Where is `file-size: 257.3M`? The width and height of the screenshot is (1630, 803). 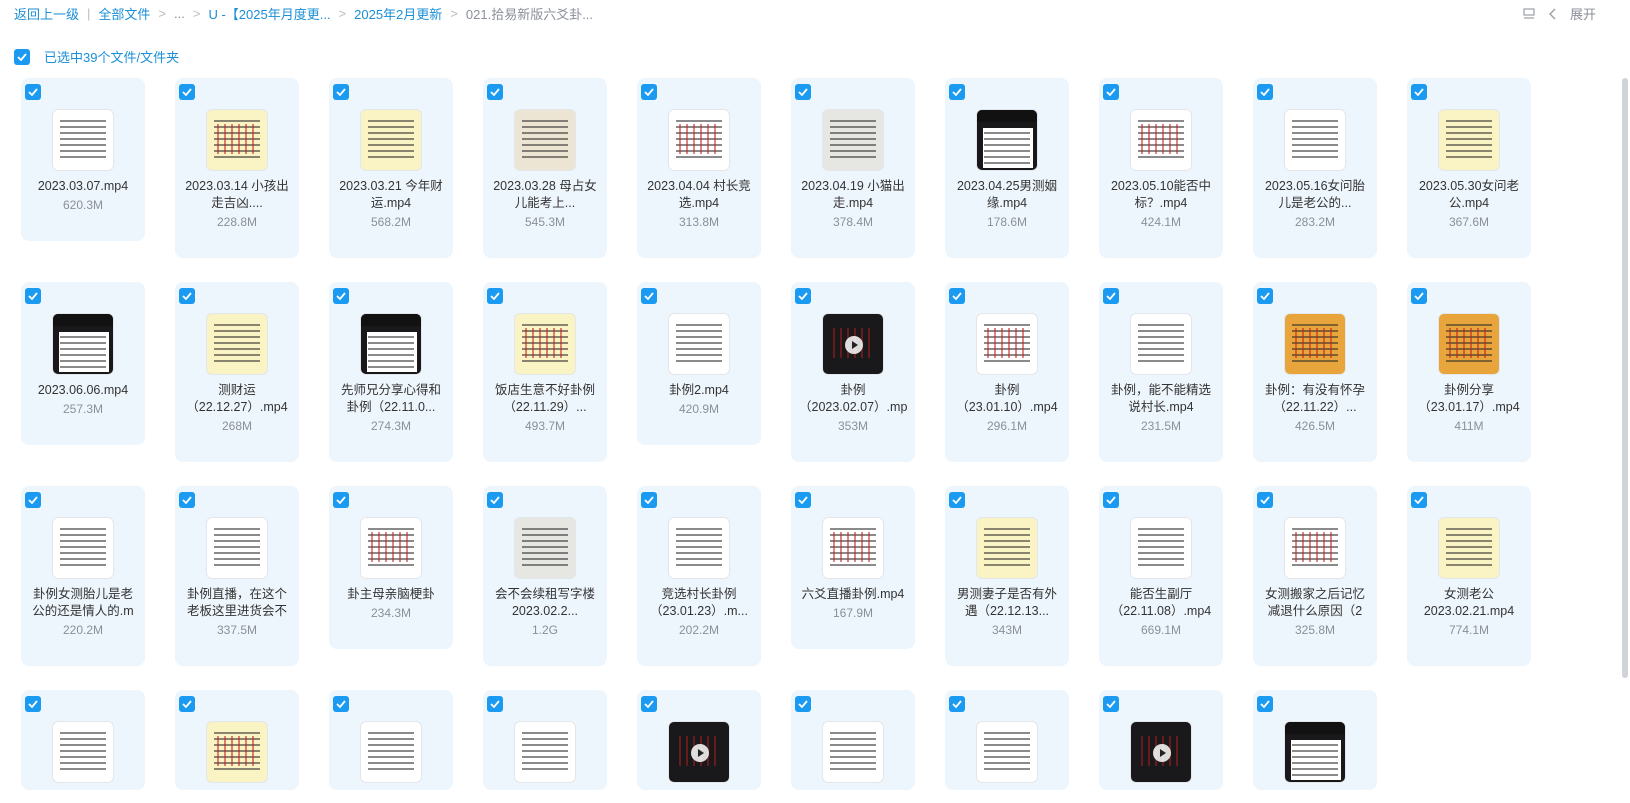 file-size: 257.3M is located at coordinates (83, 409).